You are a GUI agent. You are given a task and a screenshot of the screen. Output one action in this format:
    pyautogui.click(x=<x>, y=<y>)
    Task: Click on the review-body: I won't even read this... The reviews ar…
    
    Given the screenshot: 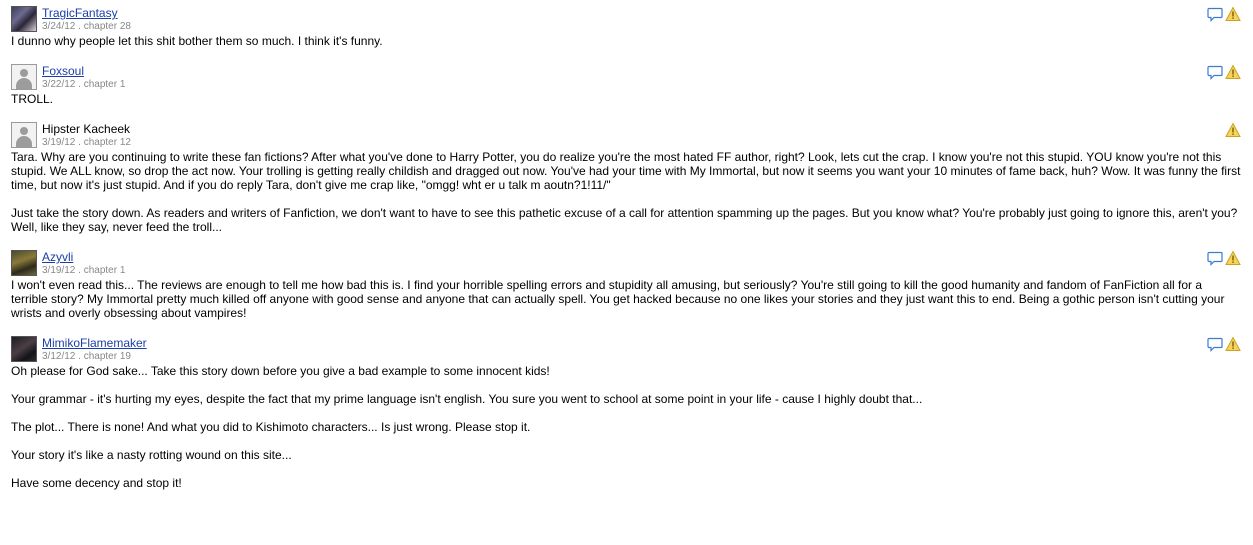 What is the action you would take?
    pyautogui.click(x=626, y=299)
    